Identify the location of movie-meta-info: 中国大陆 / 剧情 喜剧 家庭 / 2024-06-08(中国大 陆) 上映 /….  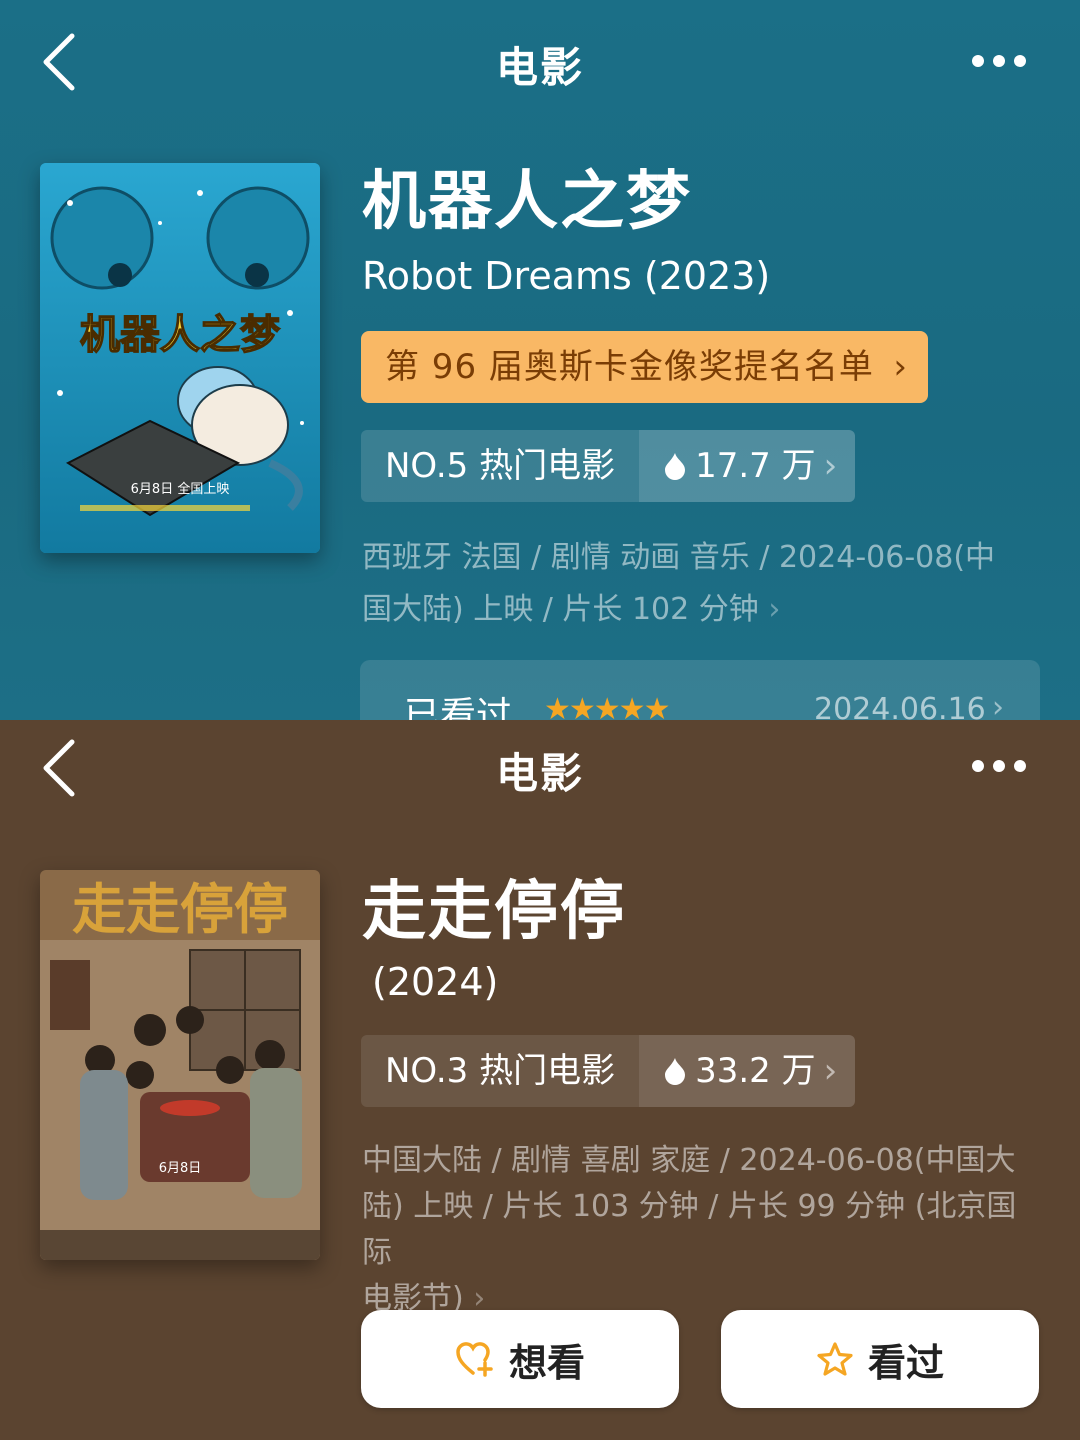
(702, 1230).